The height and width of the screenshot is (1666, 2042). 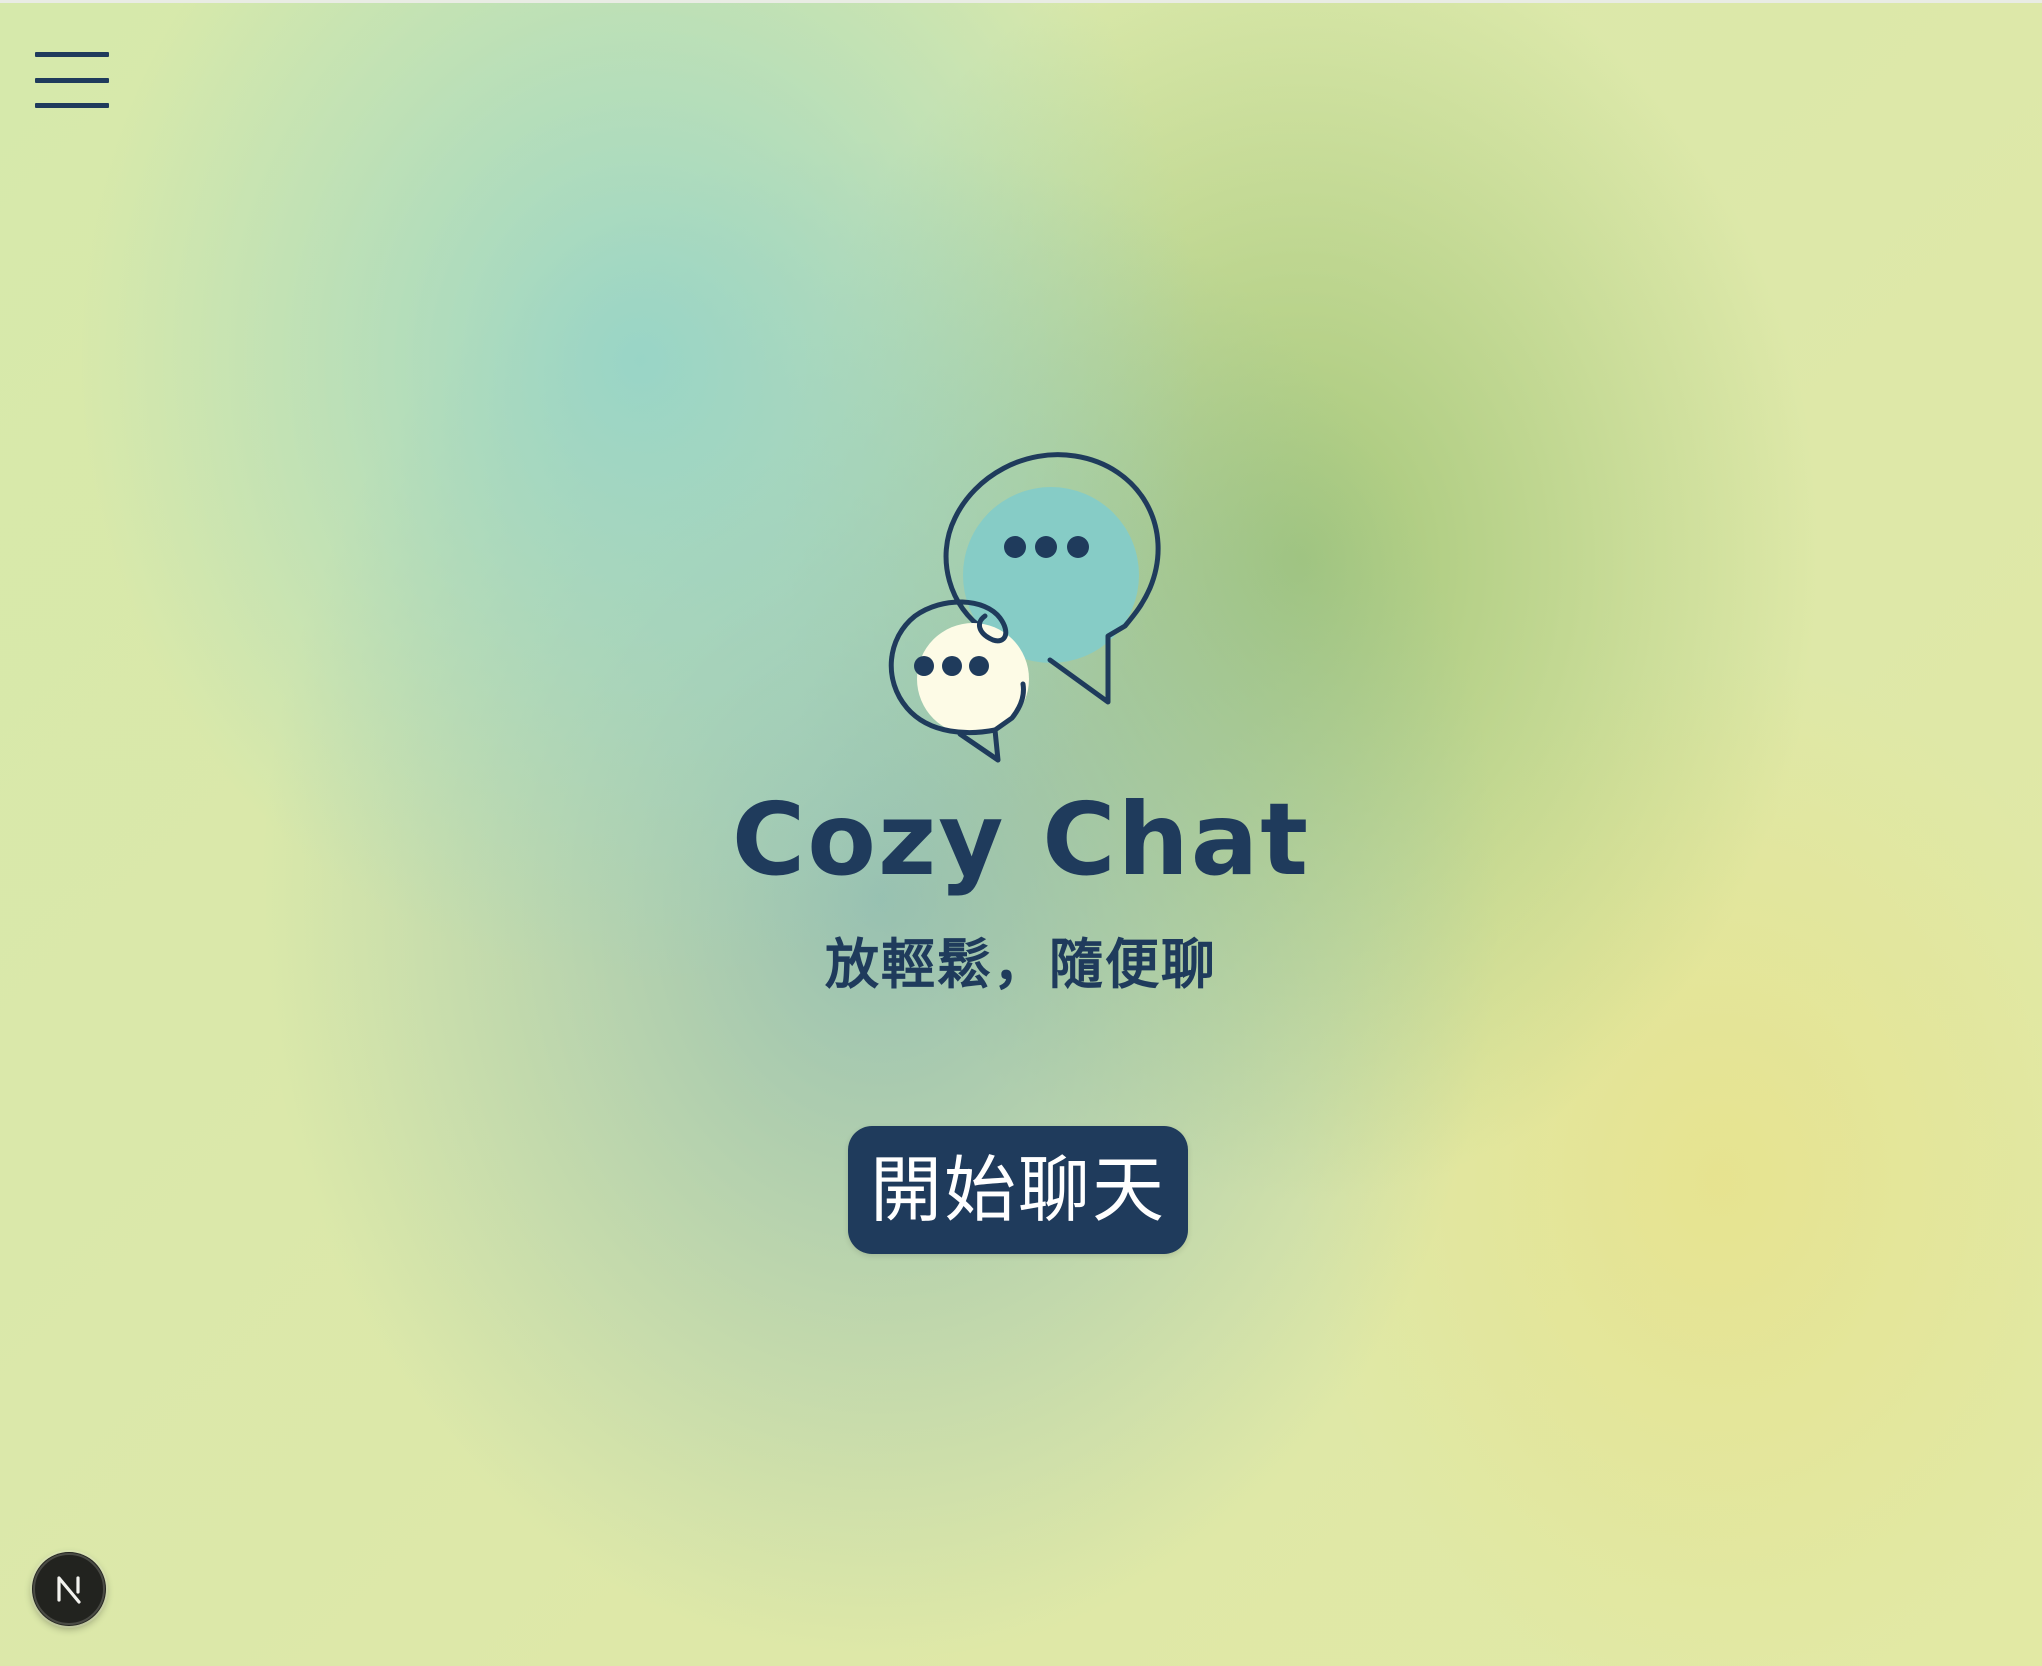 I want to click on chat-bubbles-icon, so click(x=1025, y=603).